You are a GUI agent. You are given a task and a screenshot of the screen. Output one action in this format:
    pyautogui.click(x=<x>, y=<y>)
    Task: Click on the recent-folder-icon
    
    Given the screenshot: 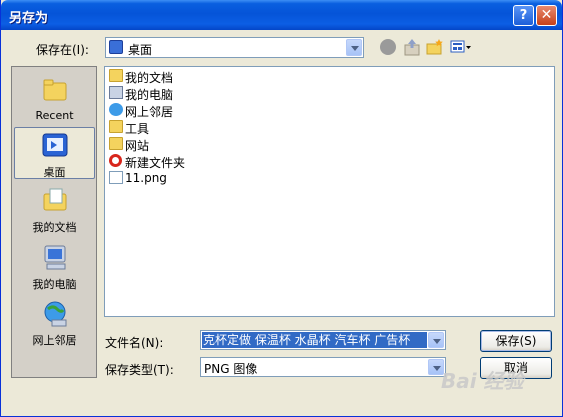 What is the action you would take?
    pyautogui.click(x=55, y=90)
    